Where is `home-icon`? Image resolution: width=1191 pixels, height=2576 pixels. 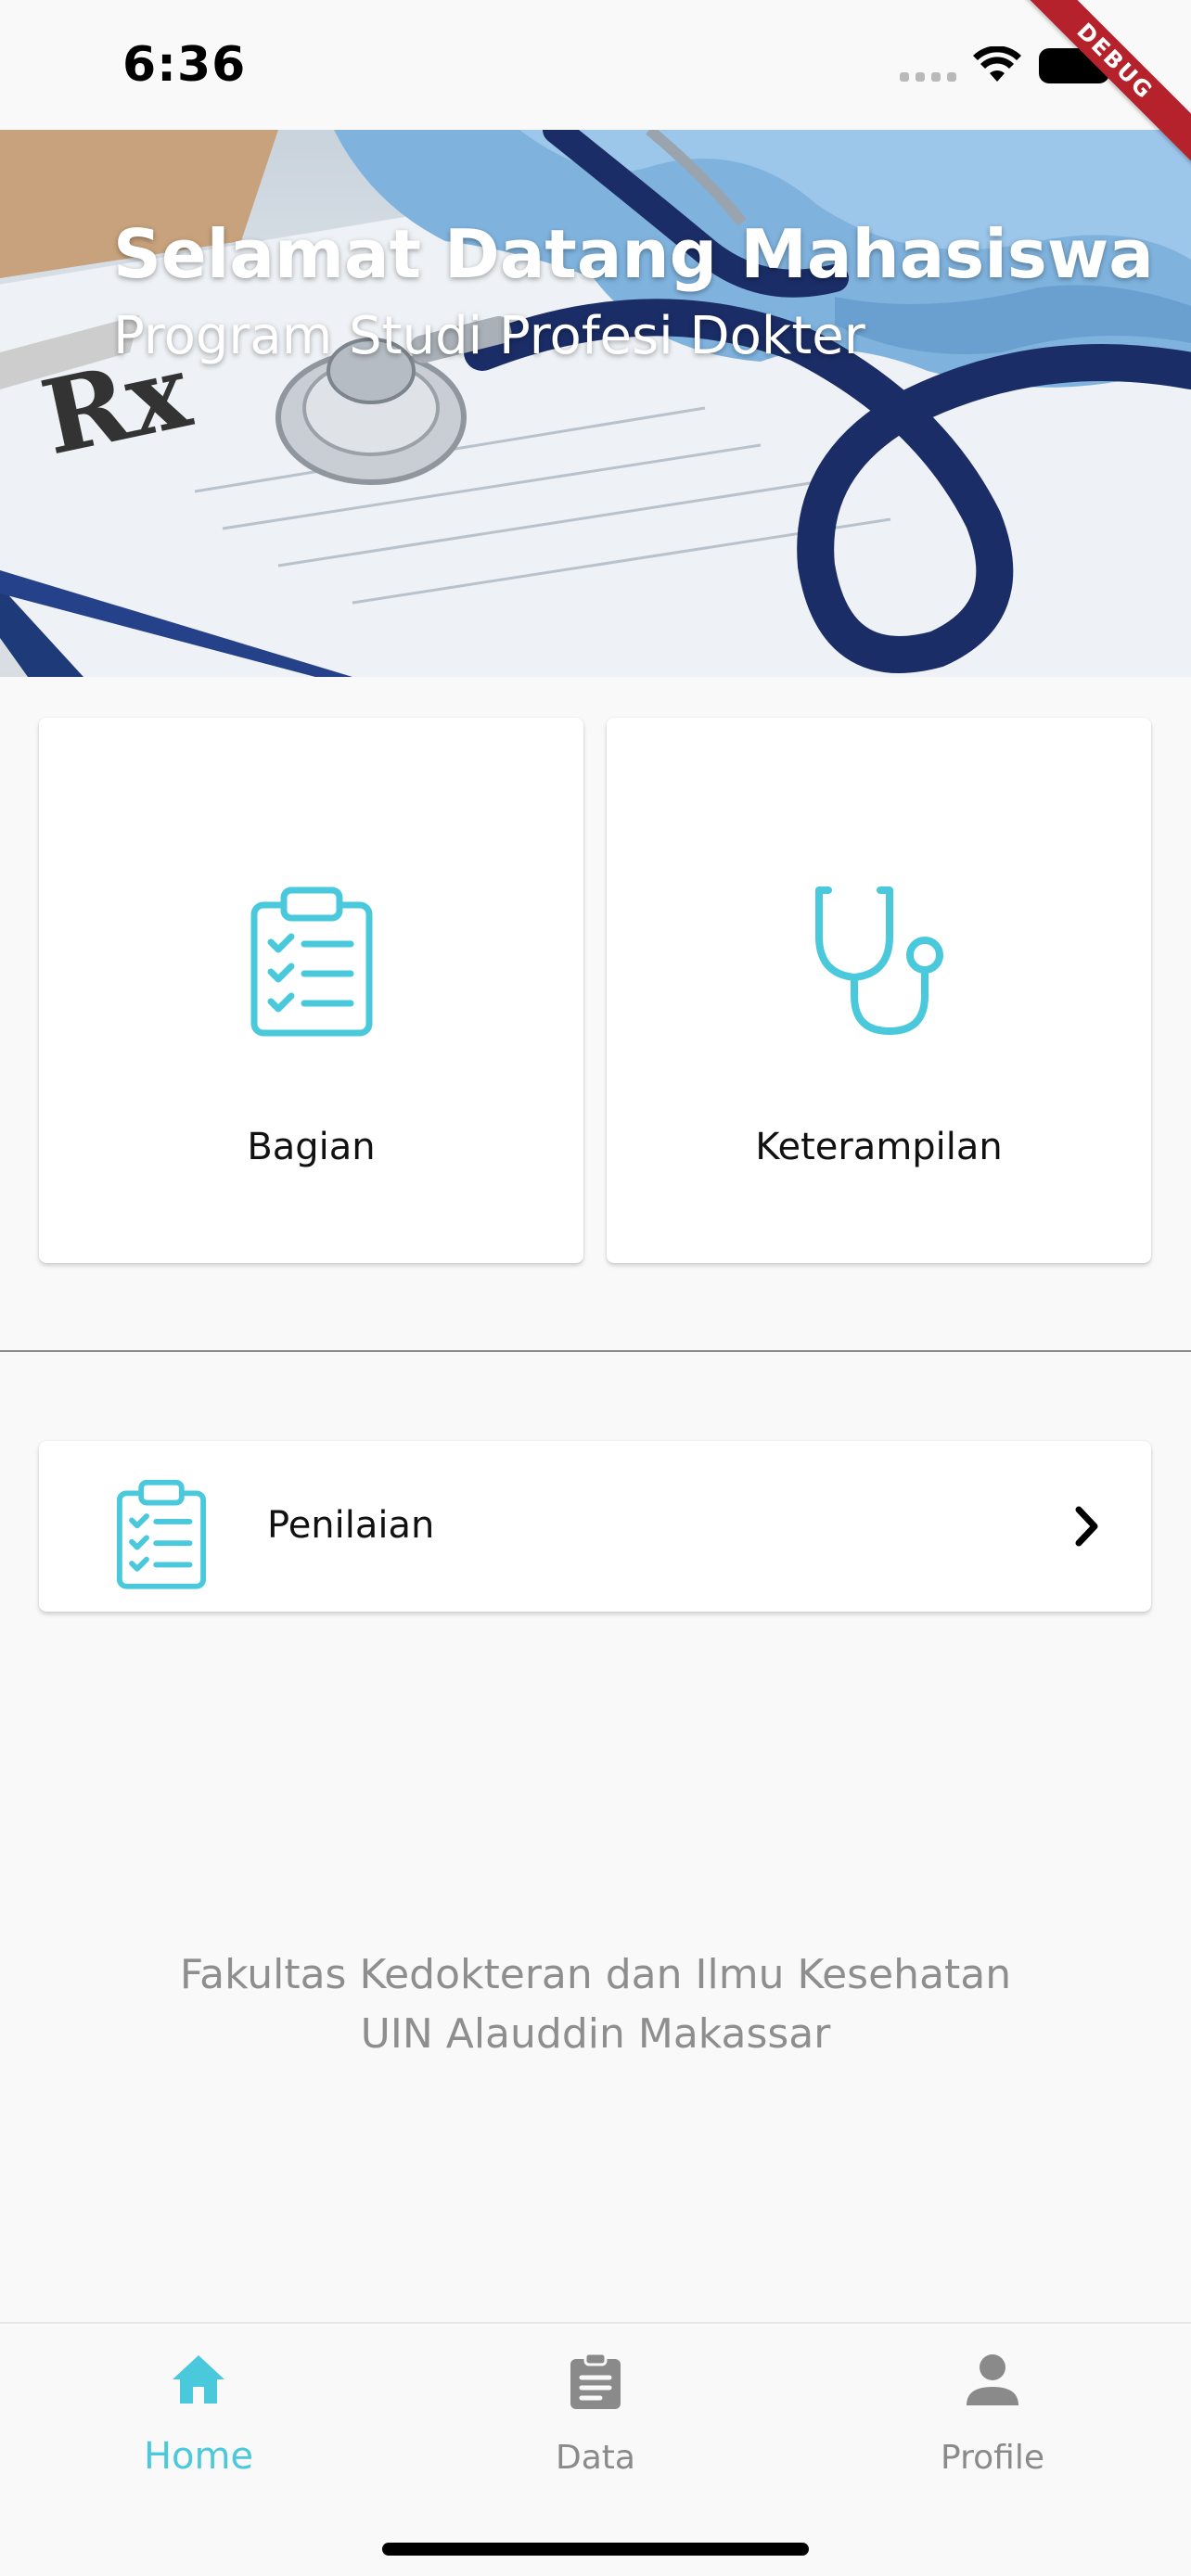 home-icon is located at coordinates (198, 2379).